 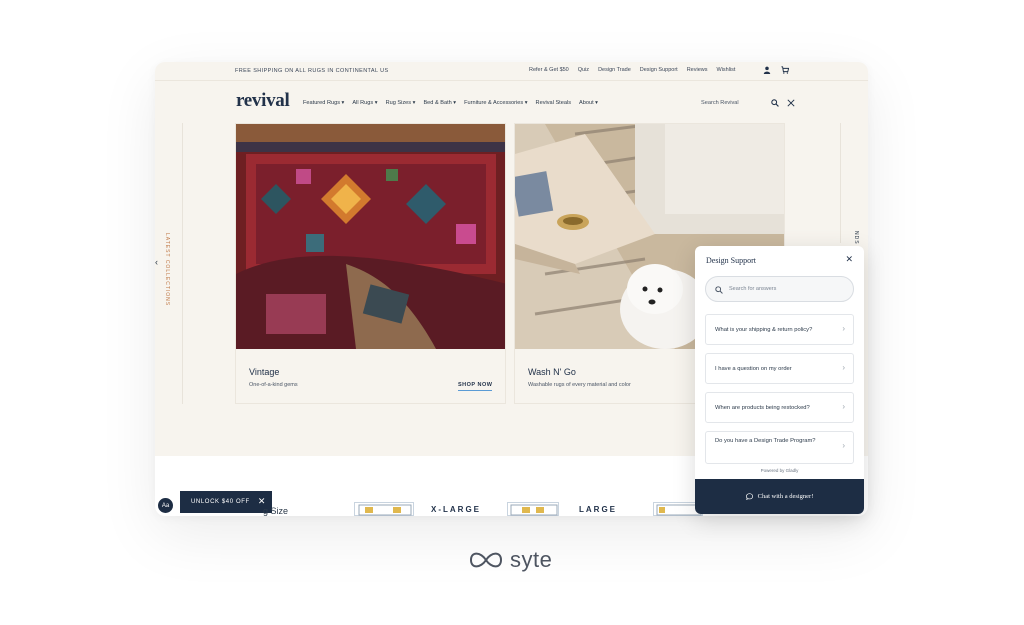 I want to click on syte-brand: syte, so click(x=510, y=560).